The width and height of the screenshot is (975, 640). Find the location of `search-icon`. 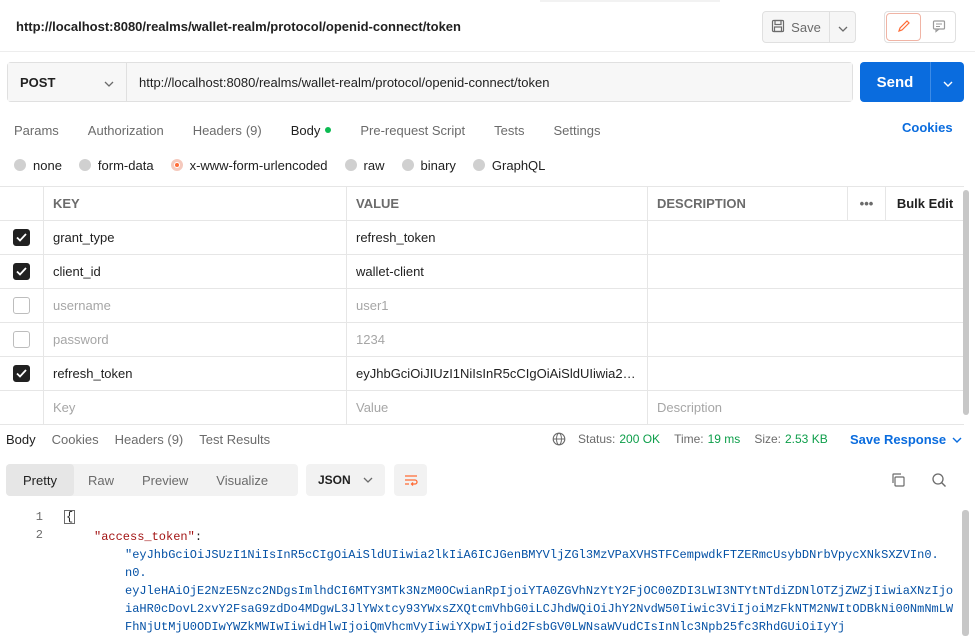

search-icon is located at coordinates (939, 480).